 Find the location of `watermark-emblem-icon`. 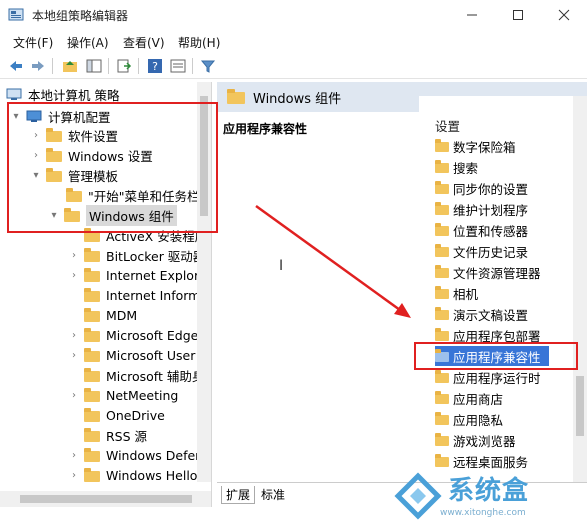

watermark-emblem-icon is located at coordinates (418, 496).